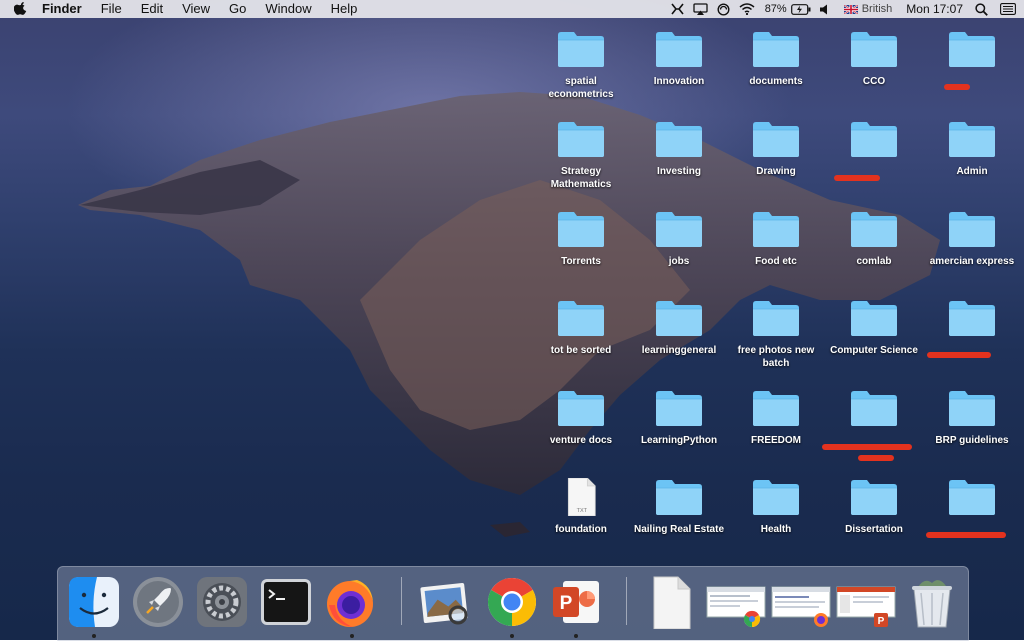  I want to click on desktop-folder: Innovation, so click(679, 59).